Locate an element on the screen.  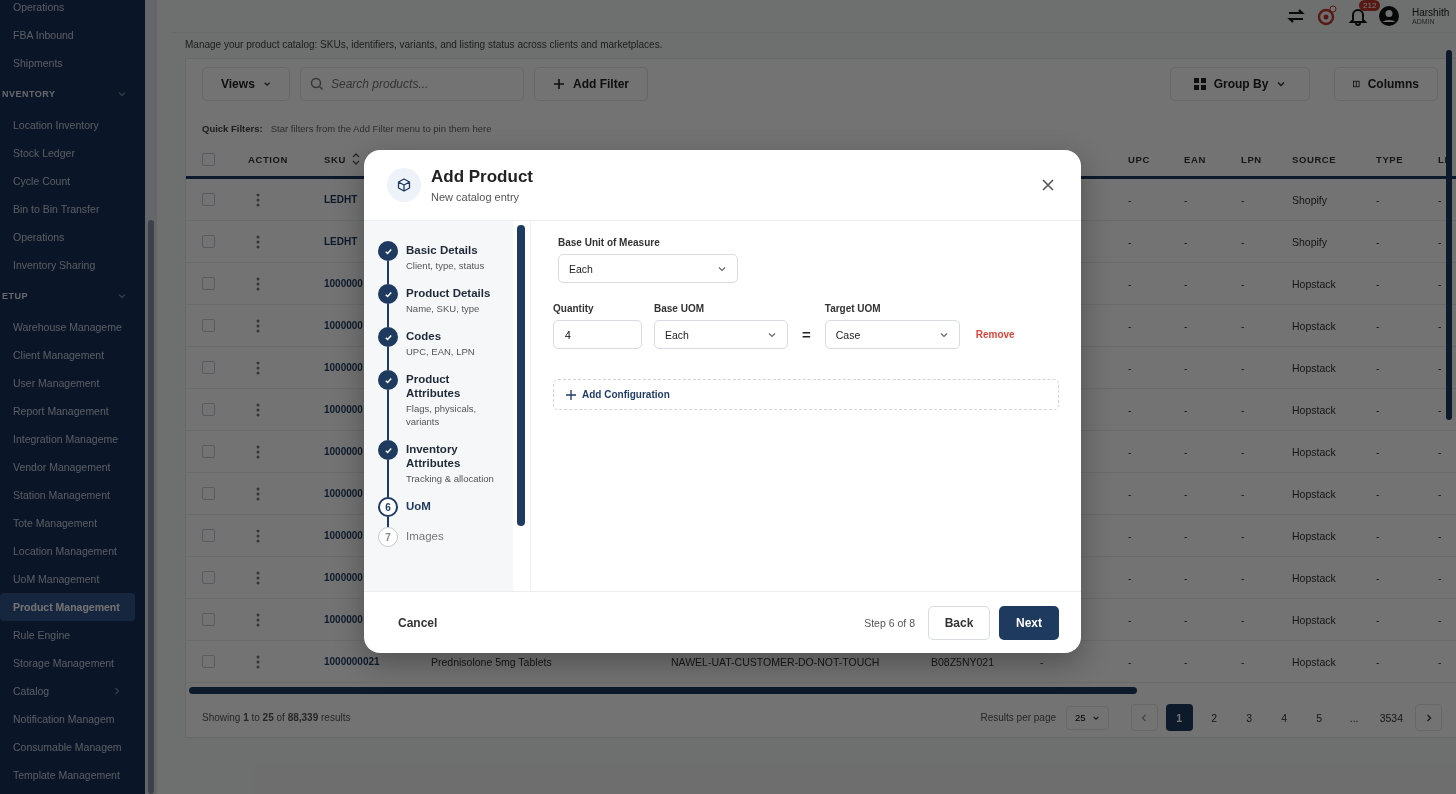
column-header: LI is located at coordinates (1443, 159).